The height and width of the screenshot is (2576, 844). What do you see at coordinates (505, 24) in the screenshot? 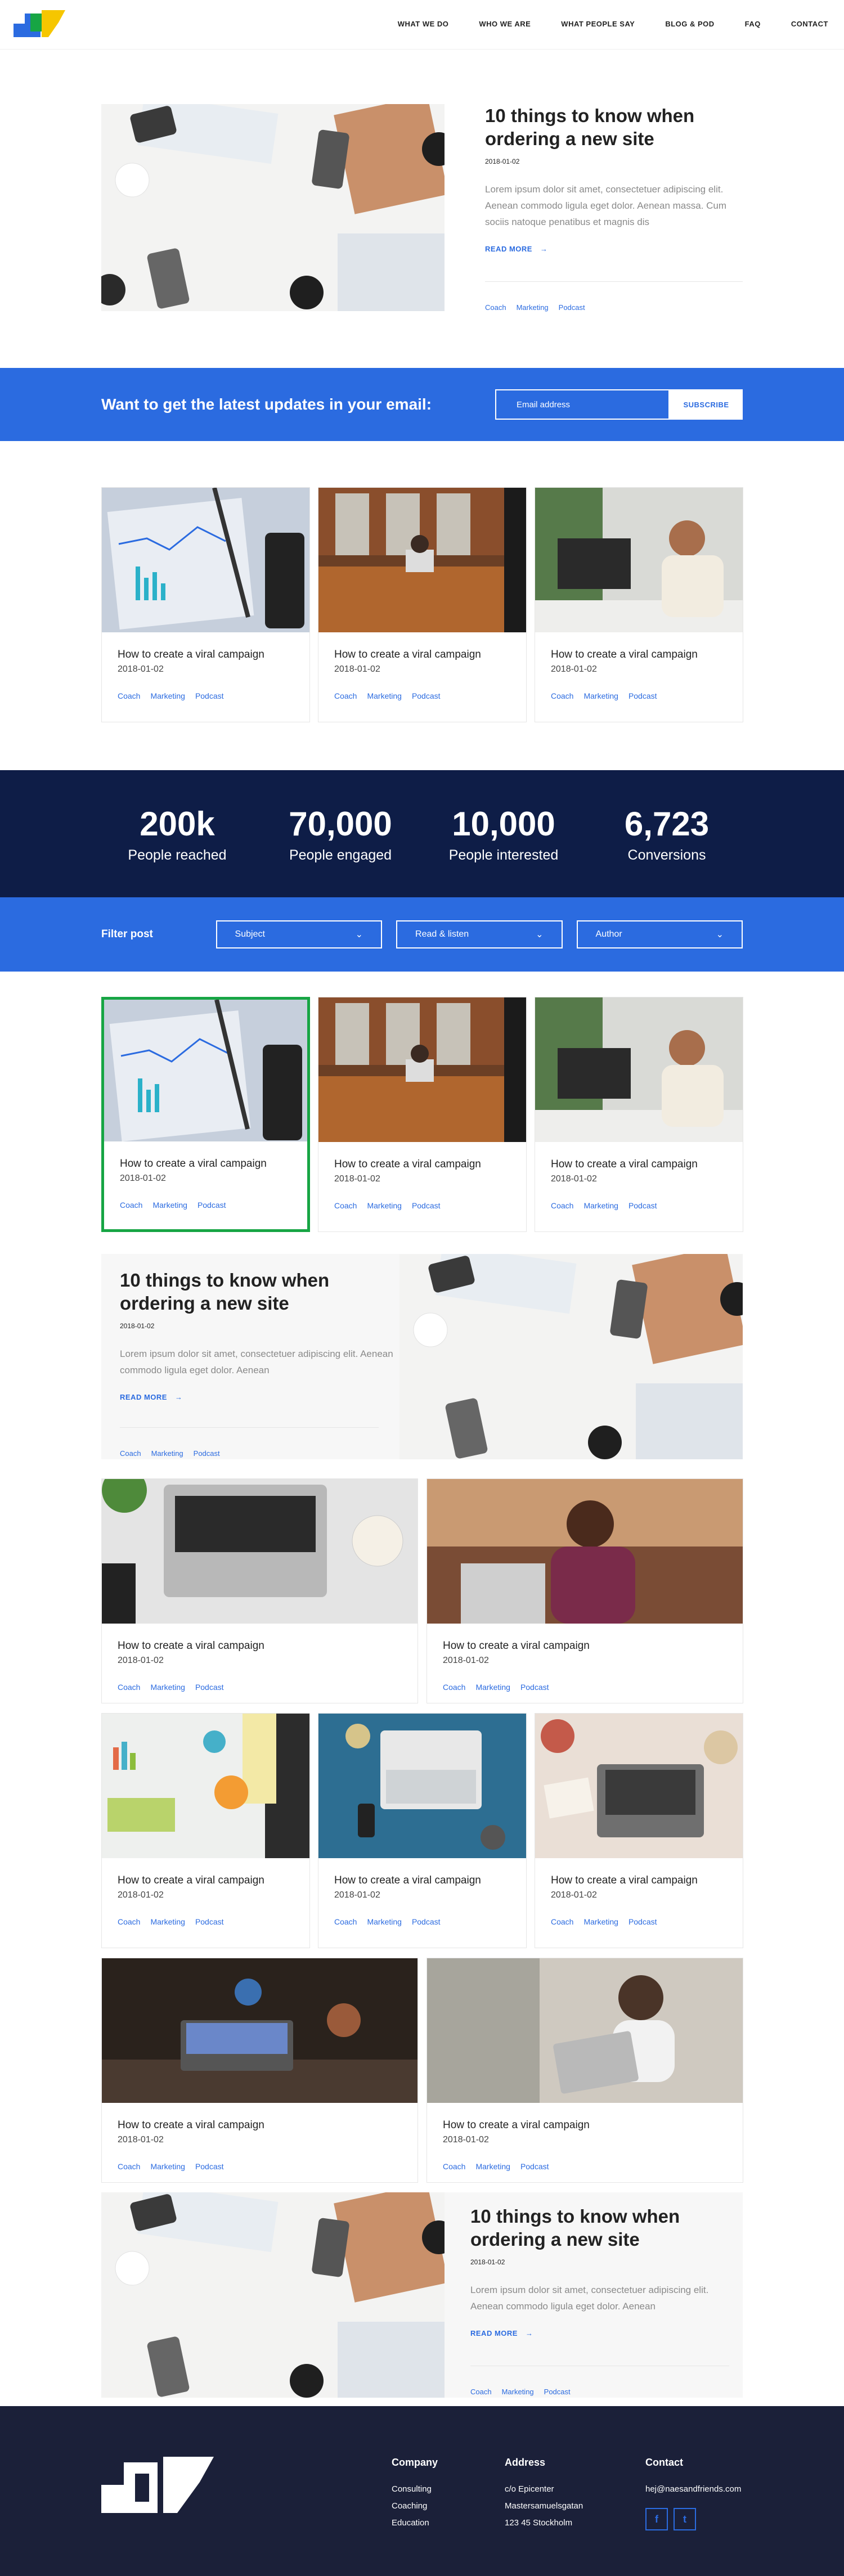
I see `nav-who-we-are: WHO WE ARE` at bounding box center [505, 24].